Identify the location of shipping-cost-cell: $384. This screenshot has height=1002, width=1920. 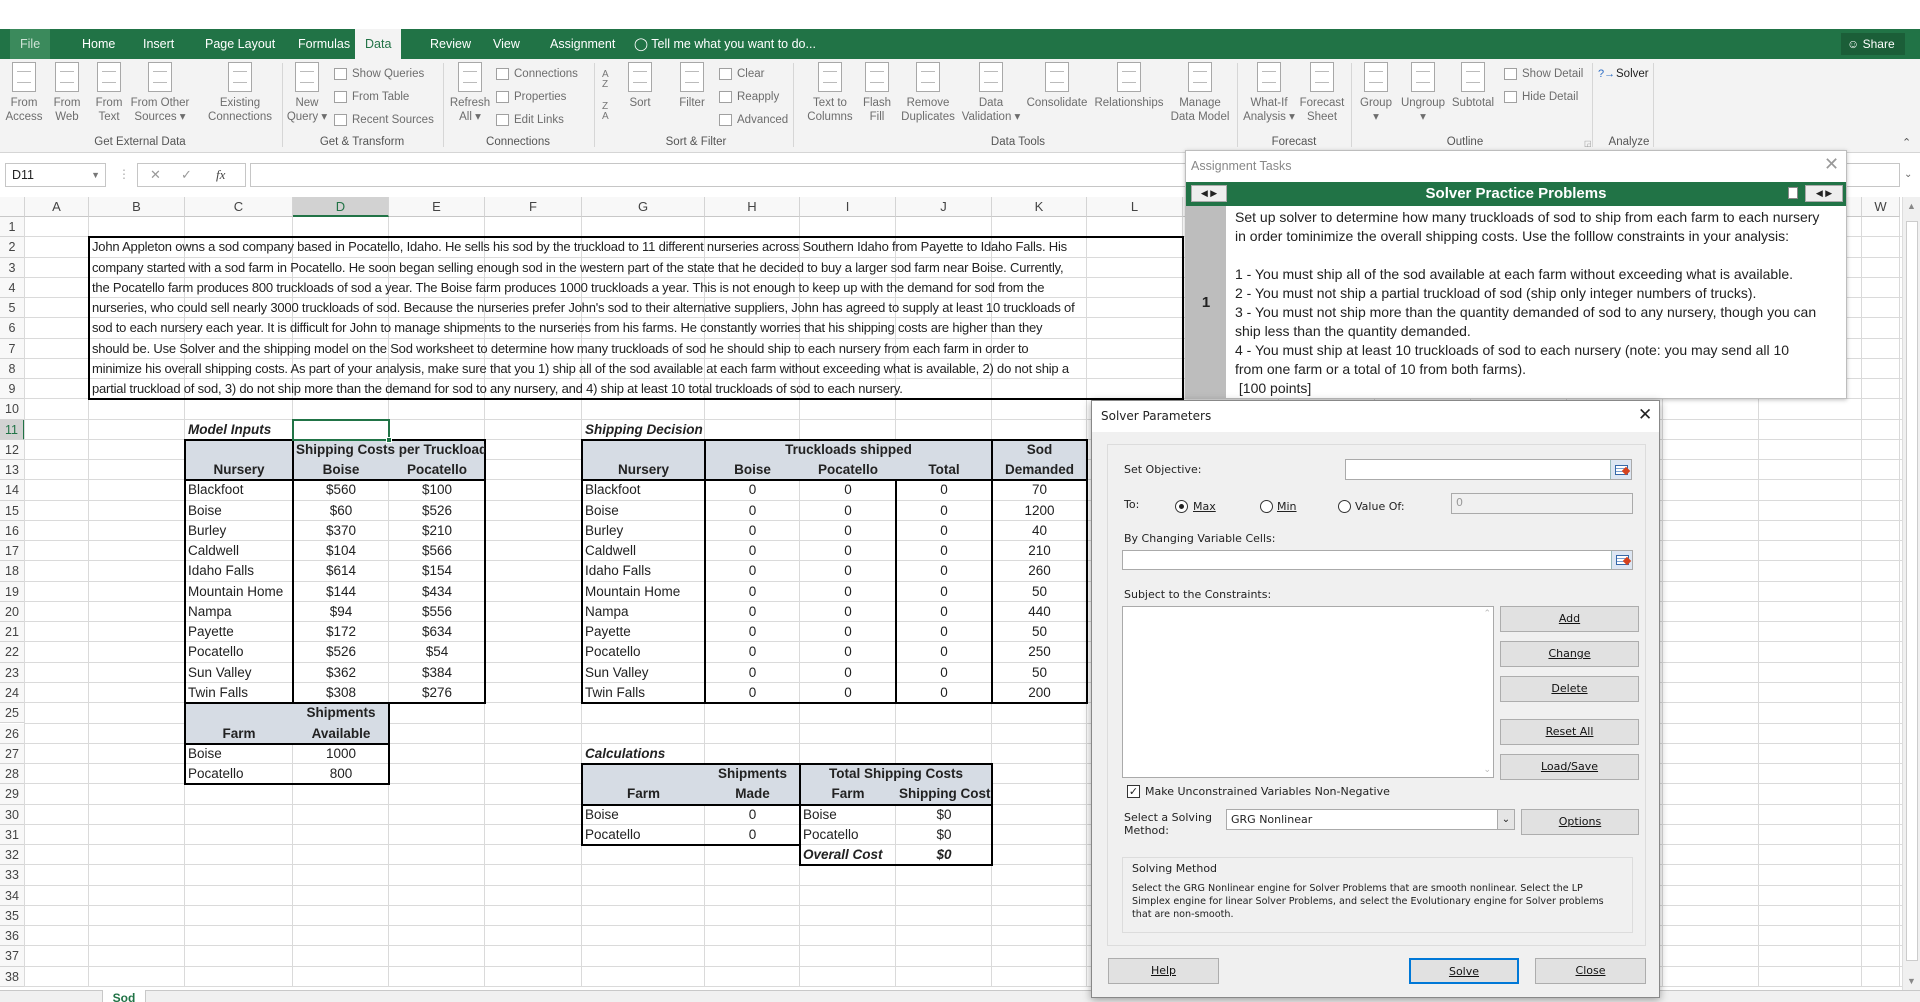
(437, 673).